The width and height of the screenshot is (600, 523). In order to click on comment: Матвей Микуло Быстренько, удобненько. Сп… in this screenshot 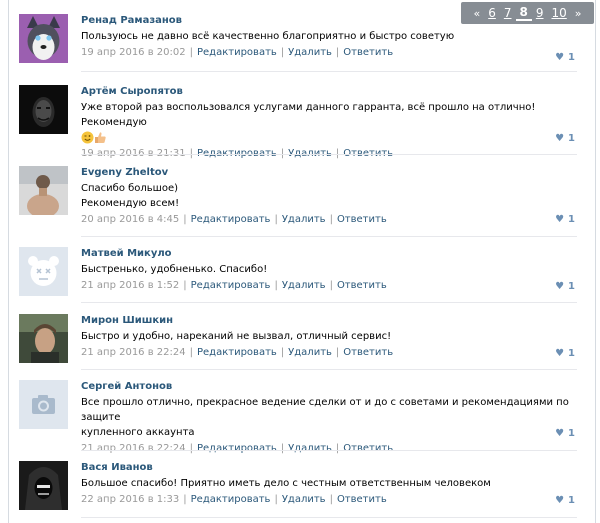, I will do `click(299, 272)`.